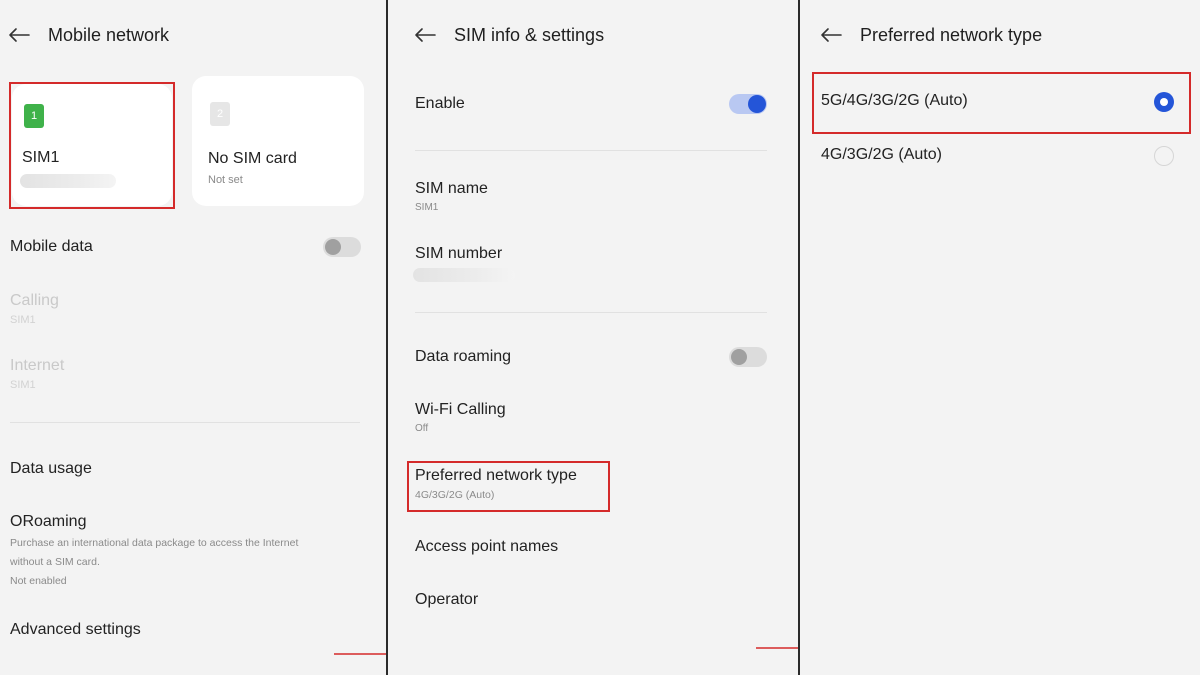 The height and width of the screenshot is (675, 1200). What do you see at coordinates (748, 104) in the screenshot?
I see `enable-toggle` at bounding box center [748, 104].